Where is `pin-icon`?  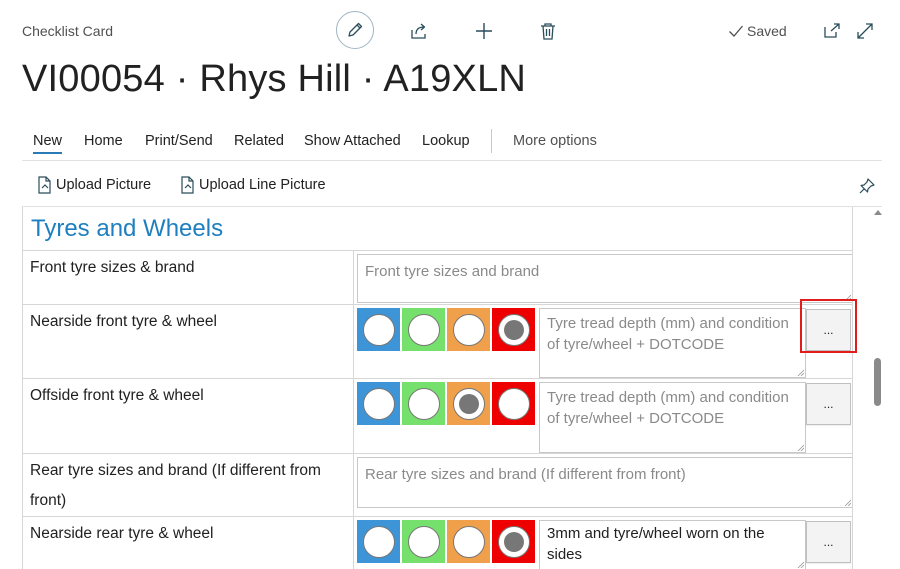
pin-icon is located at coordinates (867, 186).